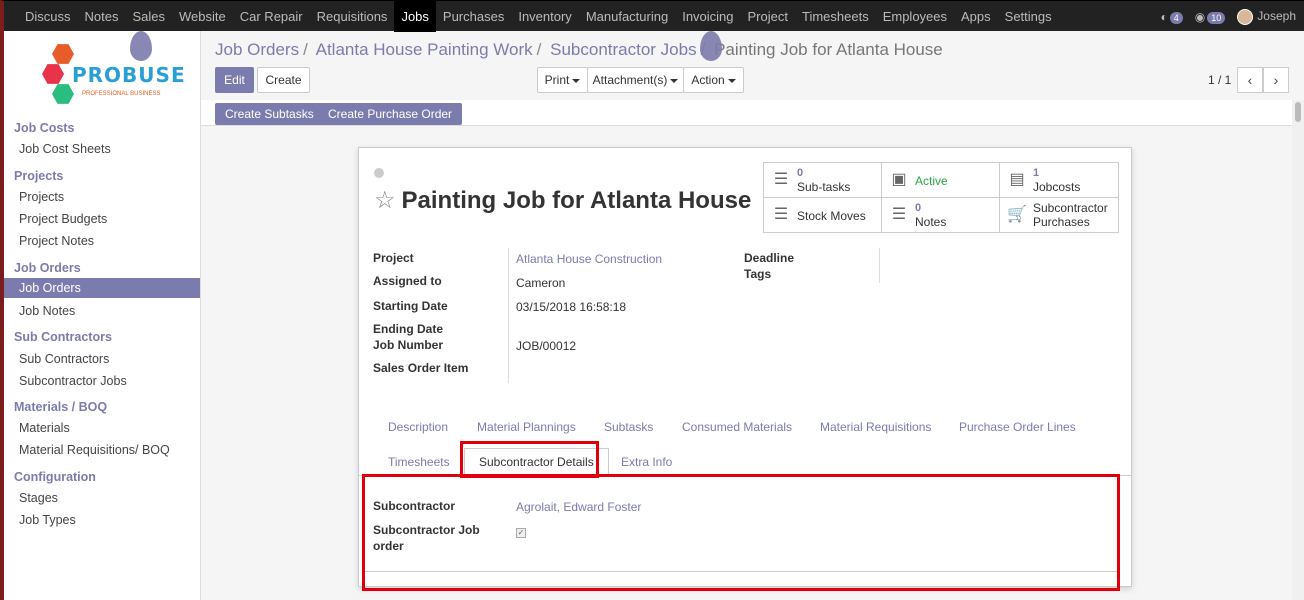  I want to click on menu-settings: Settings, so click(1028, 16).